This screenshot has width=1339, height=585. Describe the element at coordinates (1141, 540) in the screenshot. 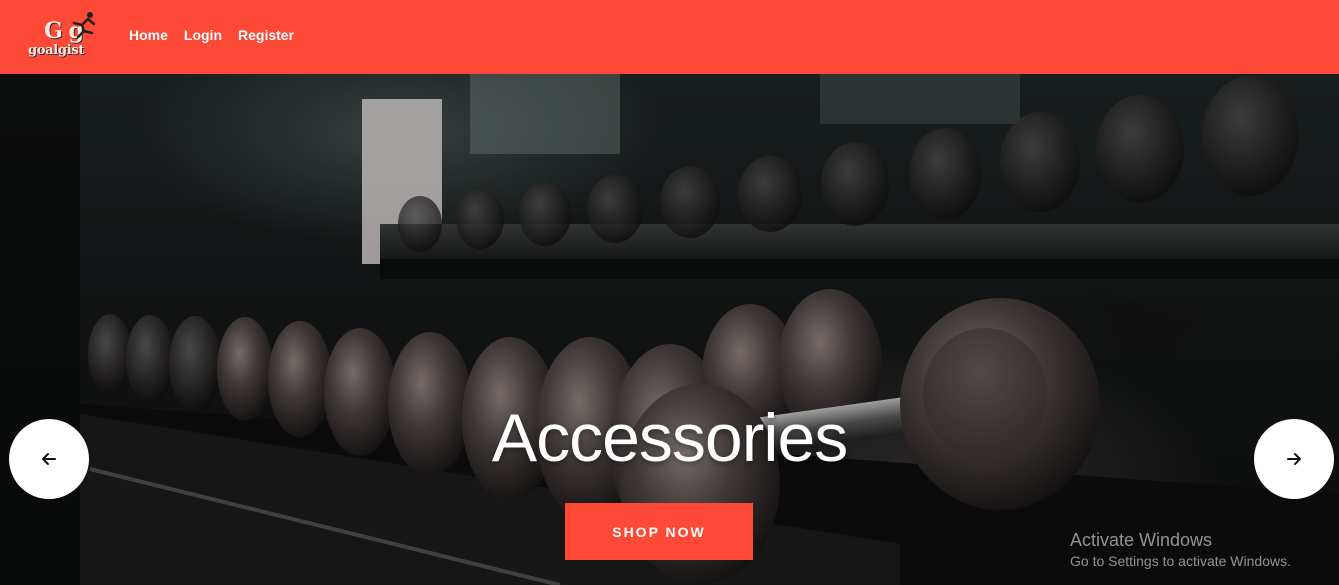

I see `watermark-title: Activate Windows` at that location.